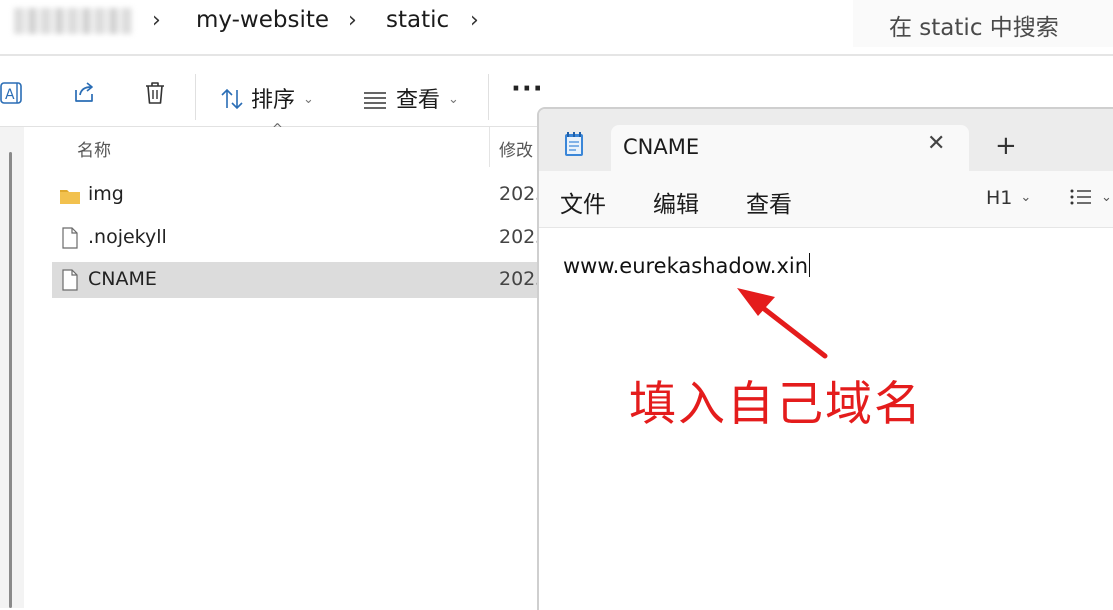 This screenshot has width=1113, height=610. What do you see at coordinates (10, 380) in the screenshot?
I see `scrollbar` at bounding box center [10, 380].